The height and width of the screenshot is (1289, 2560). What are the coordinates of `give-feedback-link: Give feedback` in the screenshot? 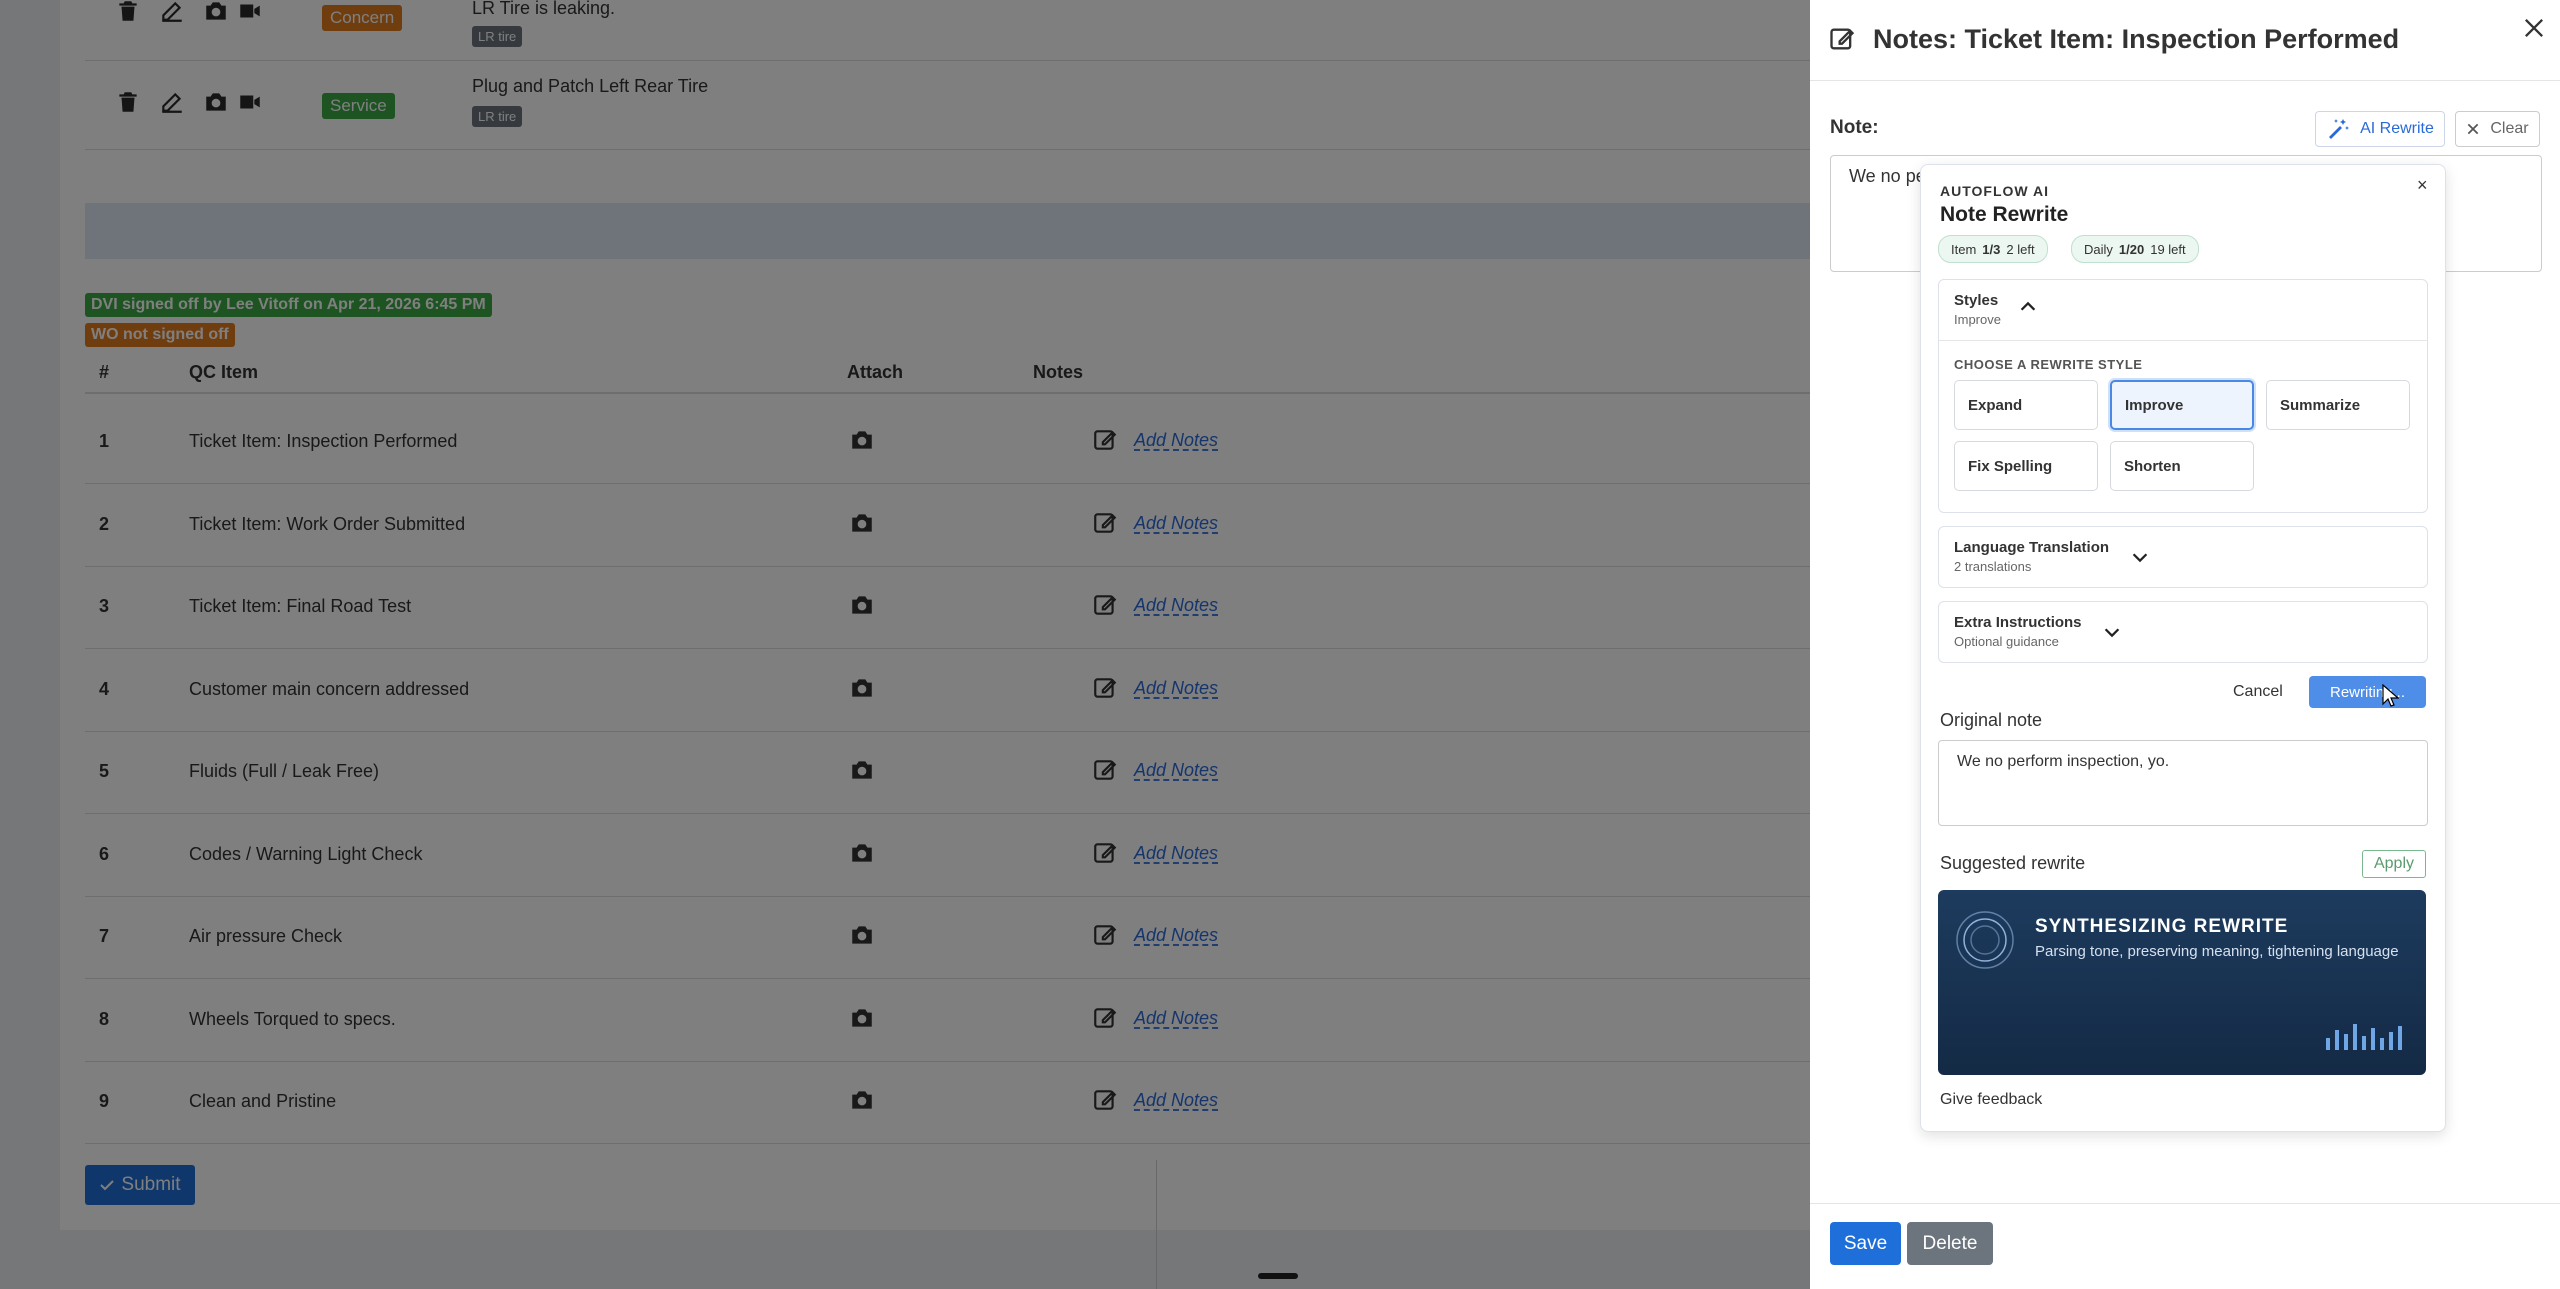 It's located at (1991, 1100).